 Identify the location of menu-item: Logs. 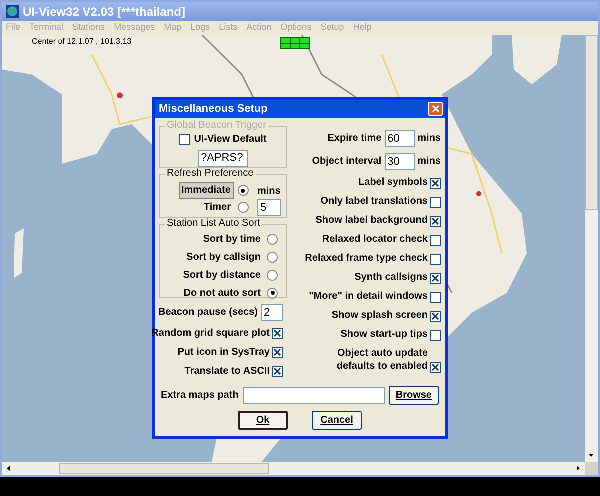
(200, 28).